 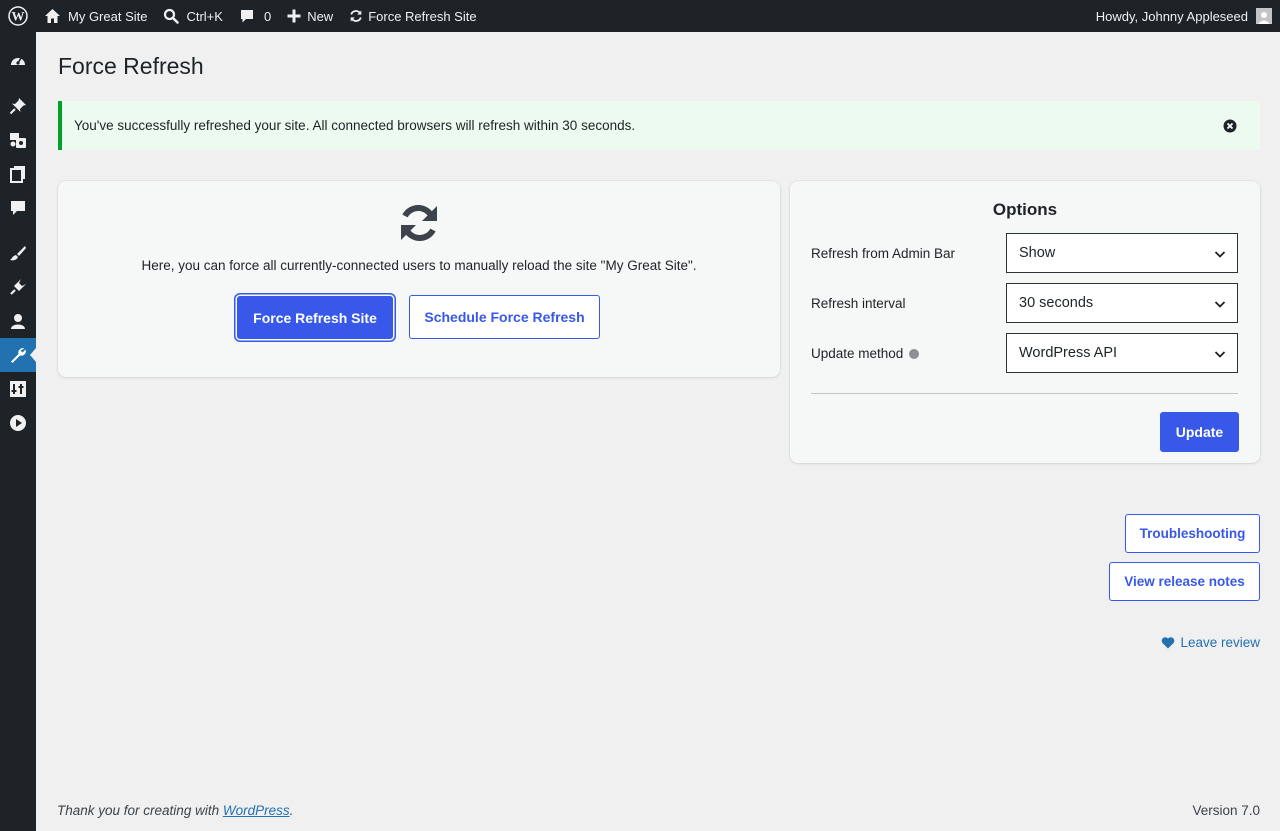 I want to click on comments-menu: 0, so click(x=255, y=16).